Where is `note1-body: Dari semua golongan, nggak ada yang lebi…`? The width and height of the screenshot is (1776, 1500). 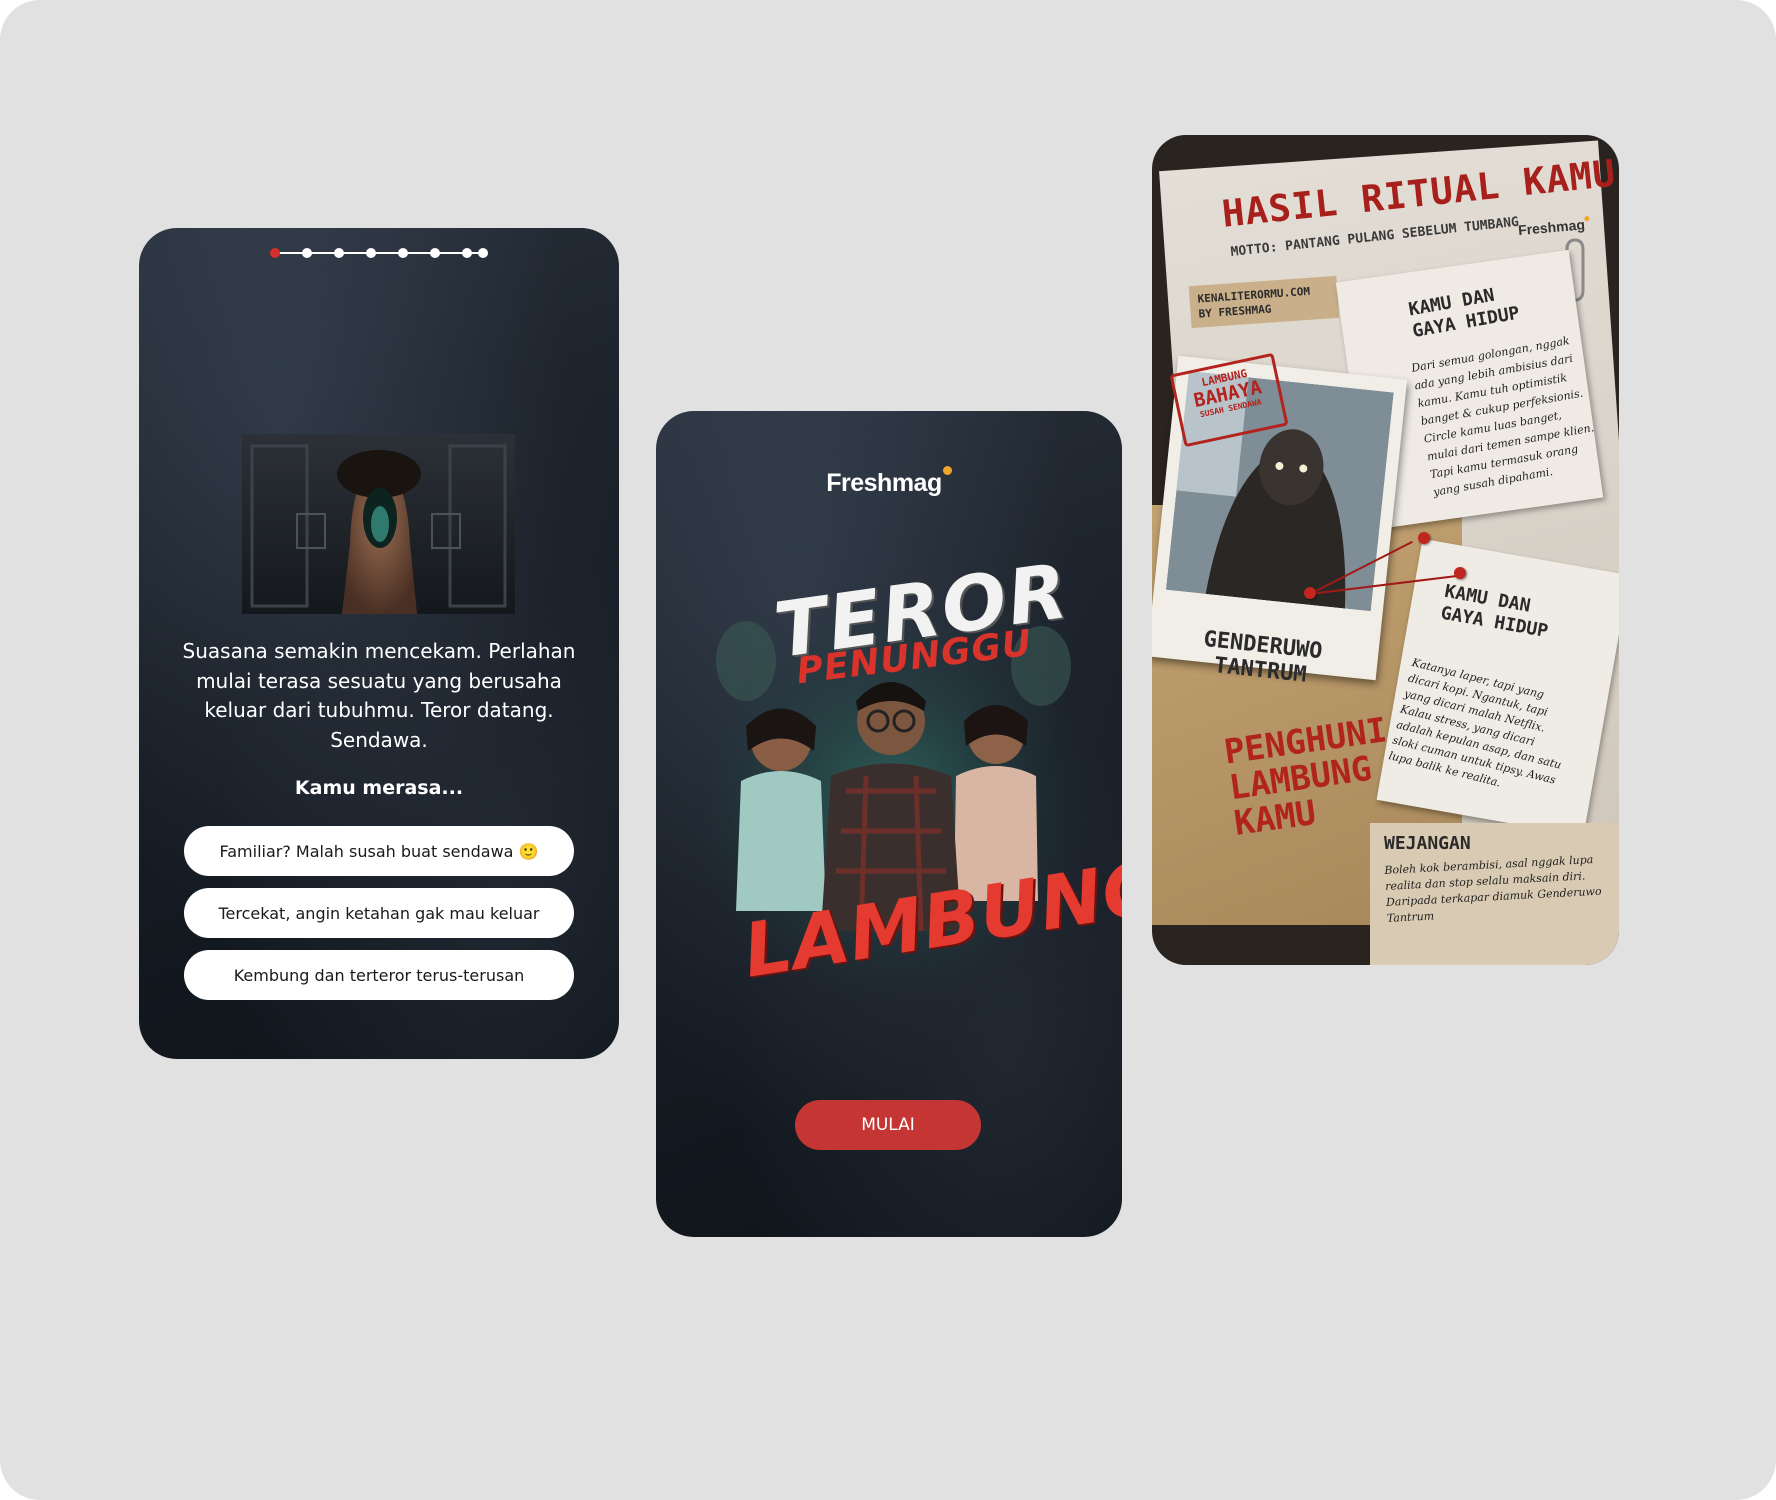
note1-body: Dari semua golongan, nggak ada yang lebi… is located at coordinates (1503, 416).